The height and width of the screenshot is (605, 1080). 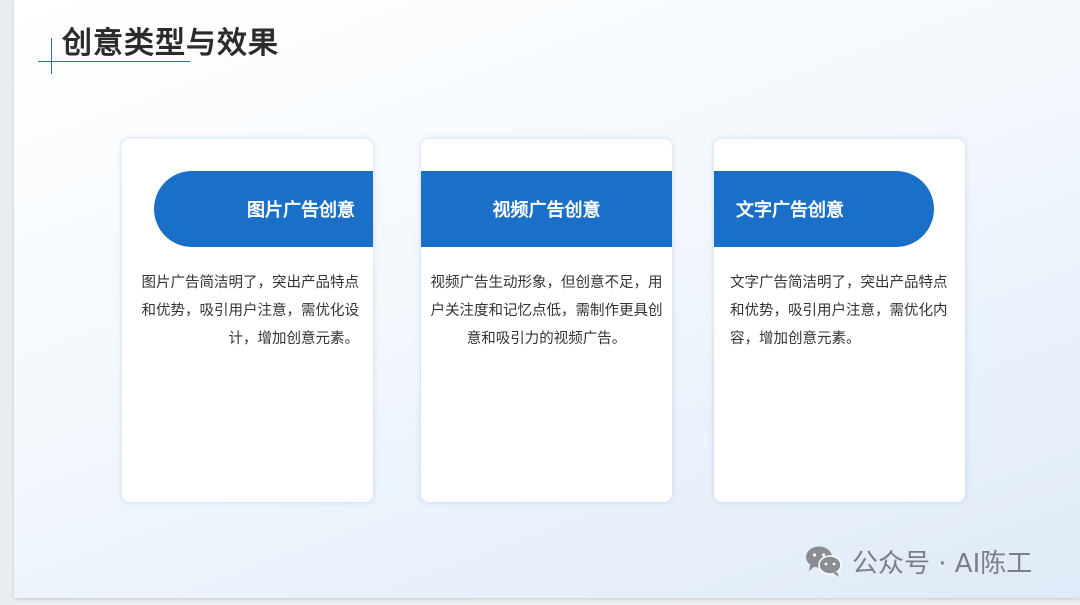 What do you see at coordinates (790, 210) in the screenshot?
I see `card-heading: 文字广告创意` at bounding box center [790, 210].